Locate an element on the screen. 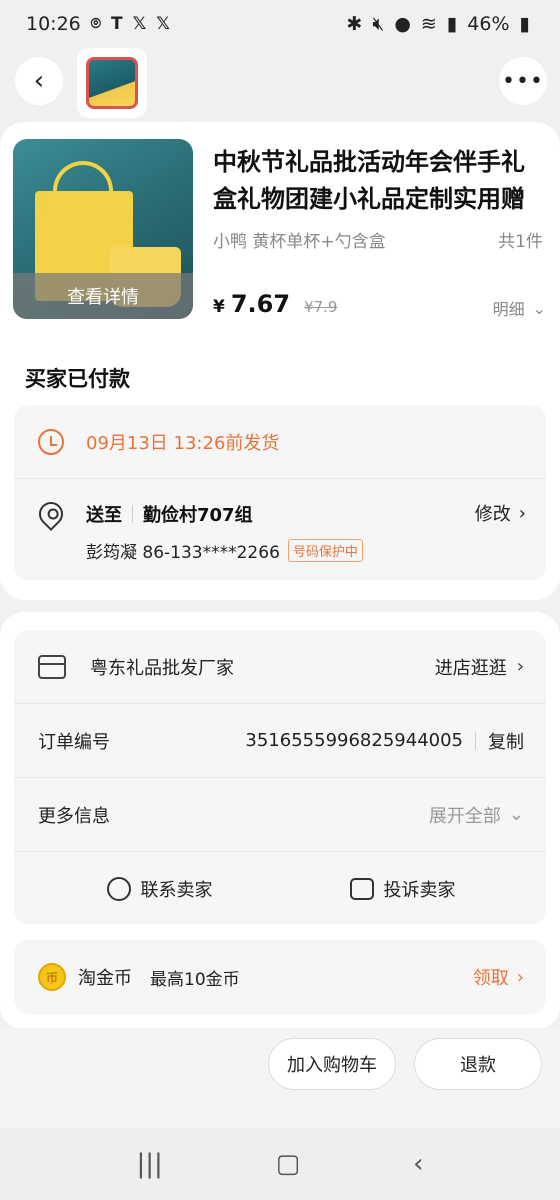 This screenshot has width=560, height=1200. expand-label: 展开全部 is located at coordinates (464, 816).